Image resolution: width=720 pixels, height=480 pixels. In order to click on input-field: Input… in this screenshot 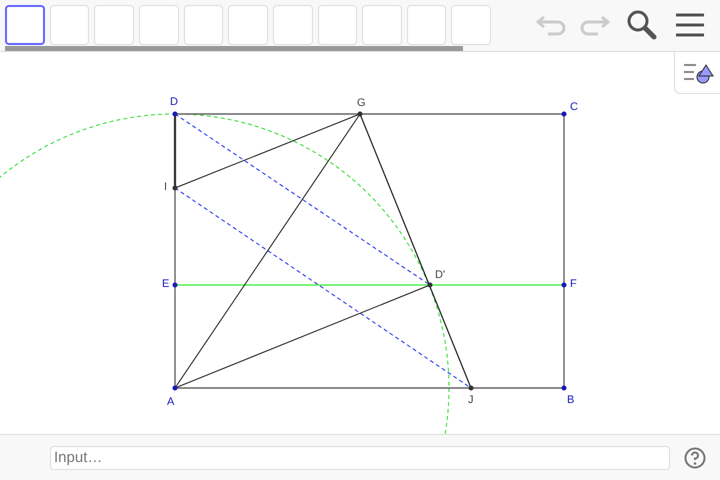, I will do `click(360, 458)`.